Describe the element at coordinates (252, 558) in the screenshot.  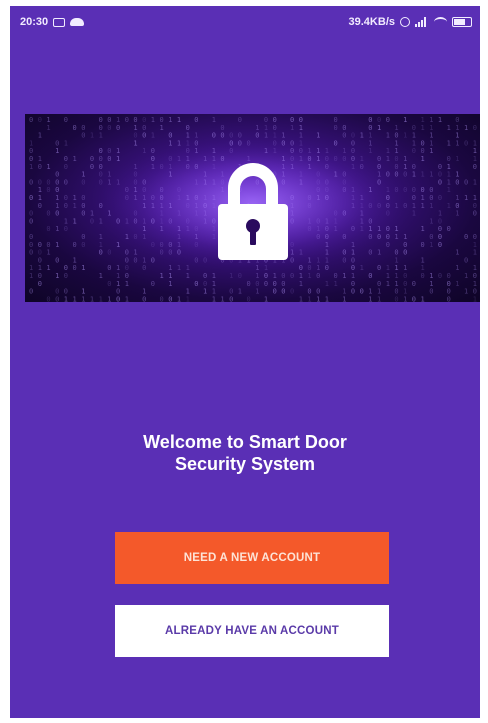
I see `need-new-account-button: NEED A NEW ACCOUNT` at that location.